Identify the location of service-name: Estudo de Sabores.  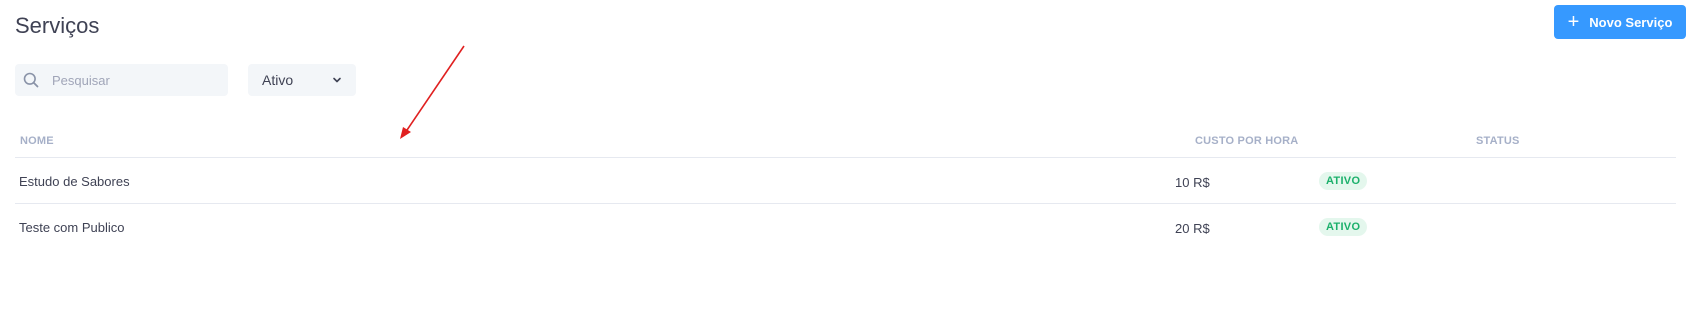
(74, 181).